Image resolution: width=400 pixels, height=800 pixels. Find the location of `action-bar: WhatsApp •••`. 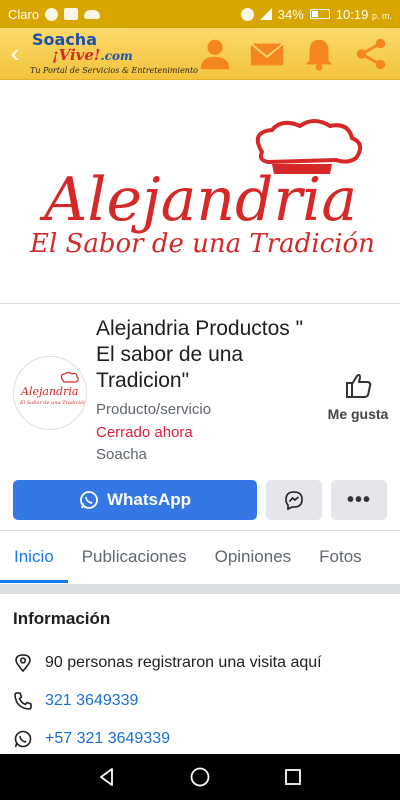

action-bar: WhatsApp ••• is located at coordinates (200, 501).